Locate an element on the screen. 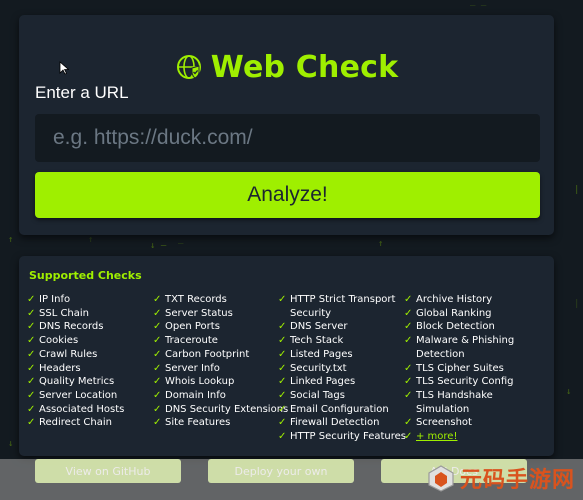 The height and width of the screenshot is (500, 583). list-item: ✓ Server Status is located at coordinates (193, 313).